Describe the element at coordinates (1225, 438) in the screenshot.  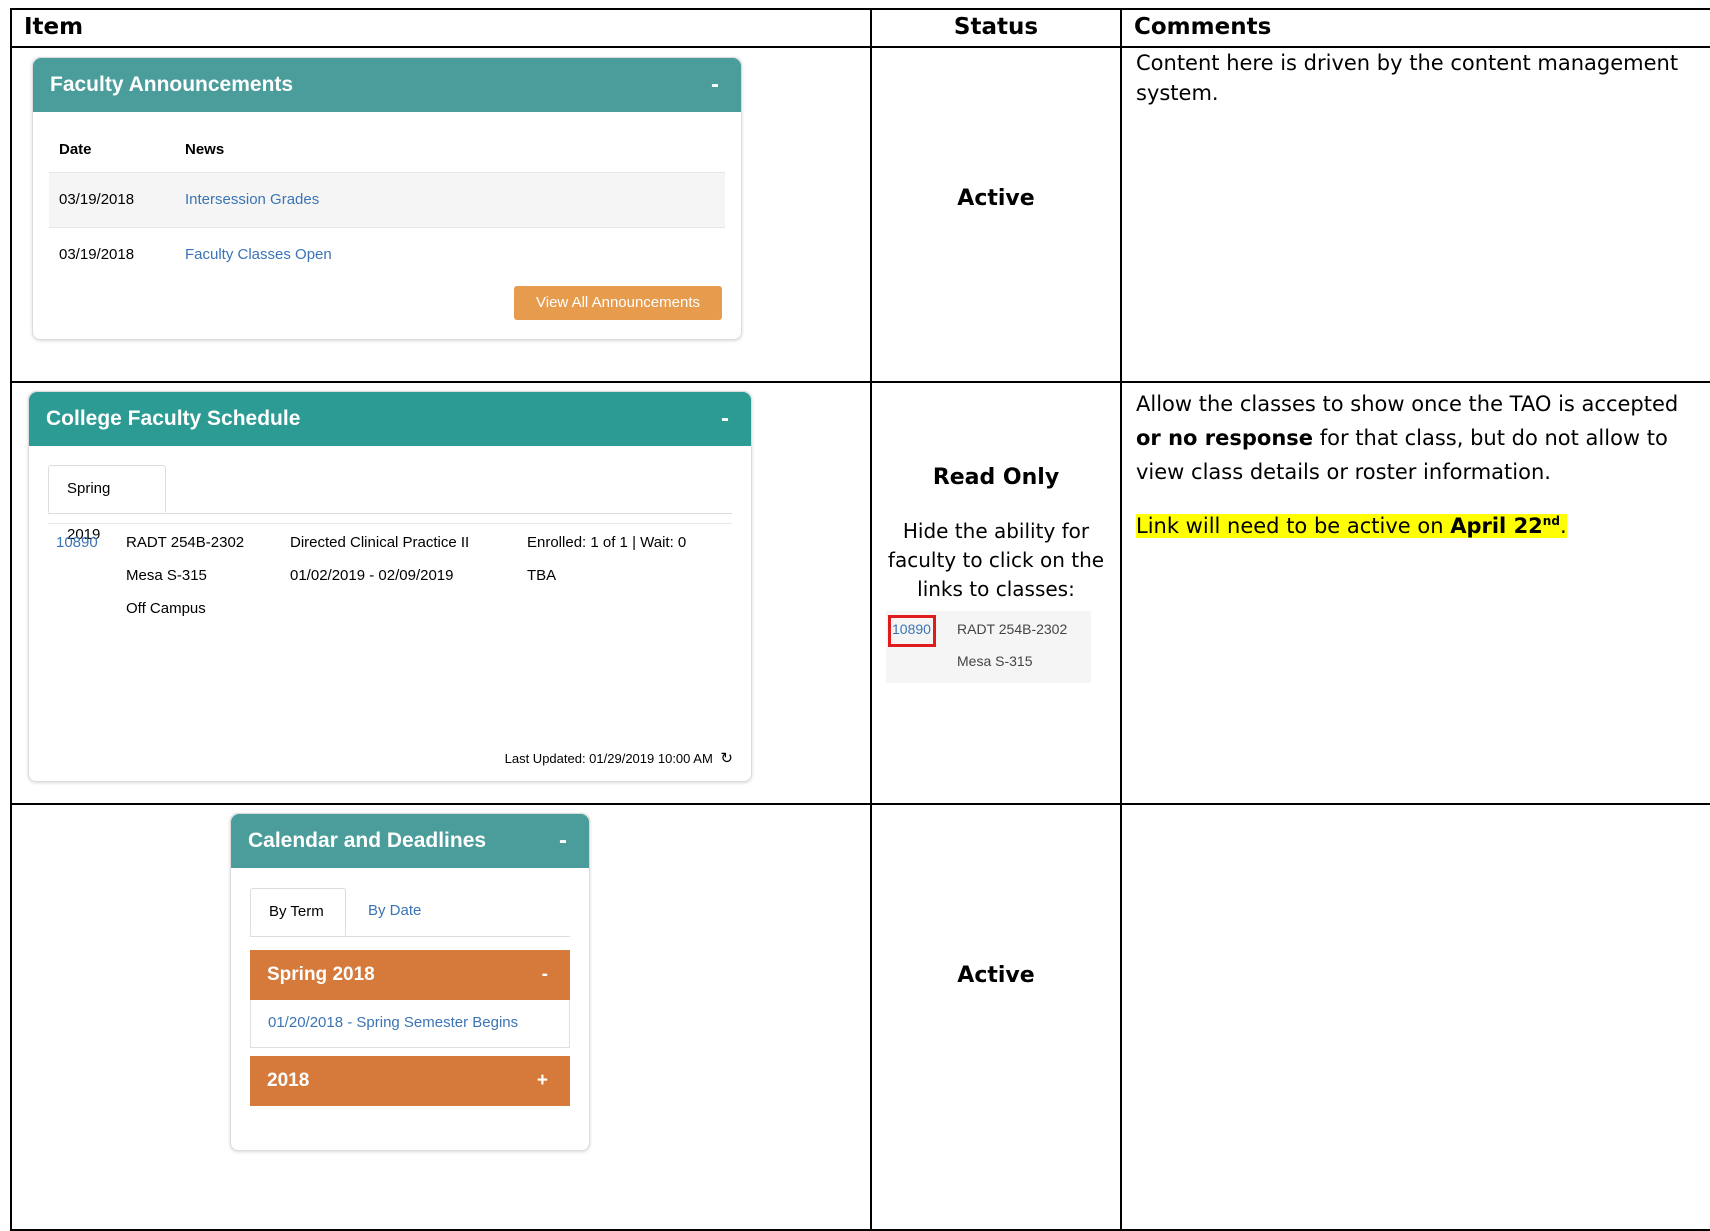
I see `comment-bold: or no response` at that location.